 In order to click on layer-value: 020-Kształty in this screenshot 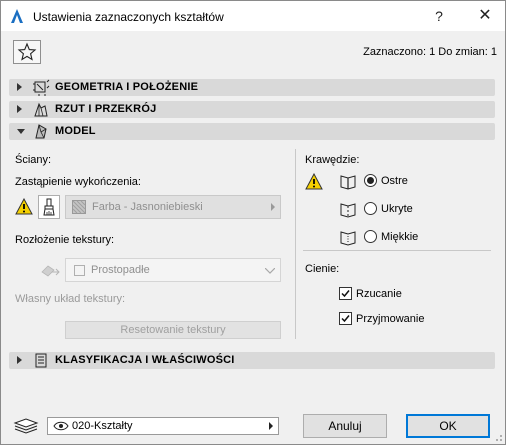, I will do `click(102, 426)`.